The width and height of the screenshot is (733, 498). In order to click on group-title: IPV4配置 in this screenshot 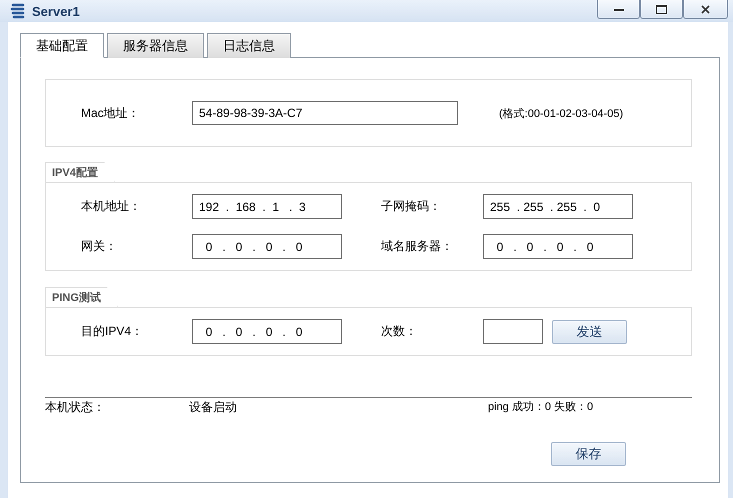, I will do `click(80, 172)`.